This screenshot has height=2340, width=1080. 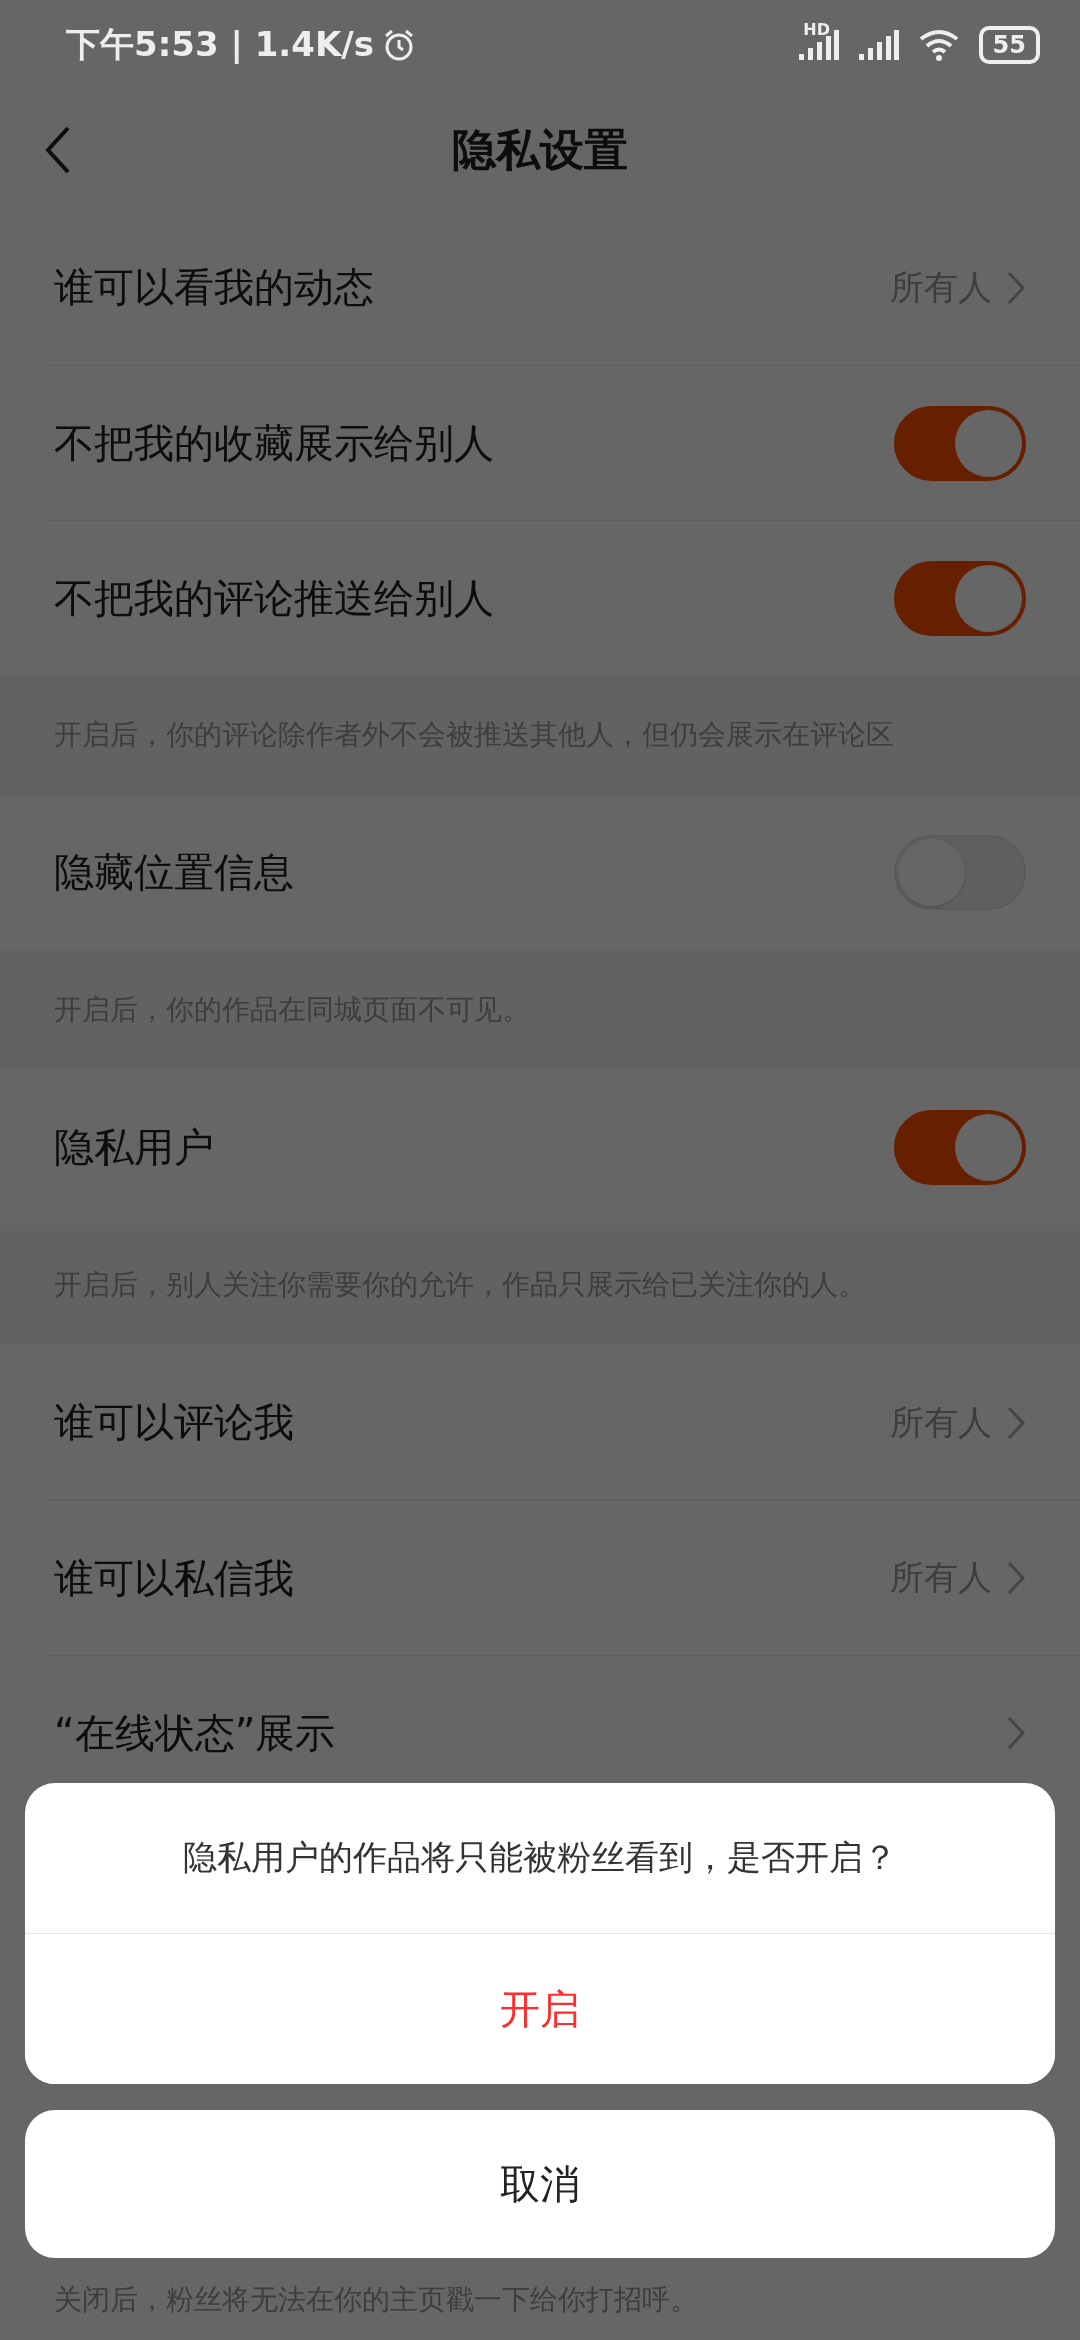 I want to click on cancel-button: 取消, so click(x=540, y=2184).